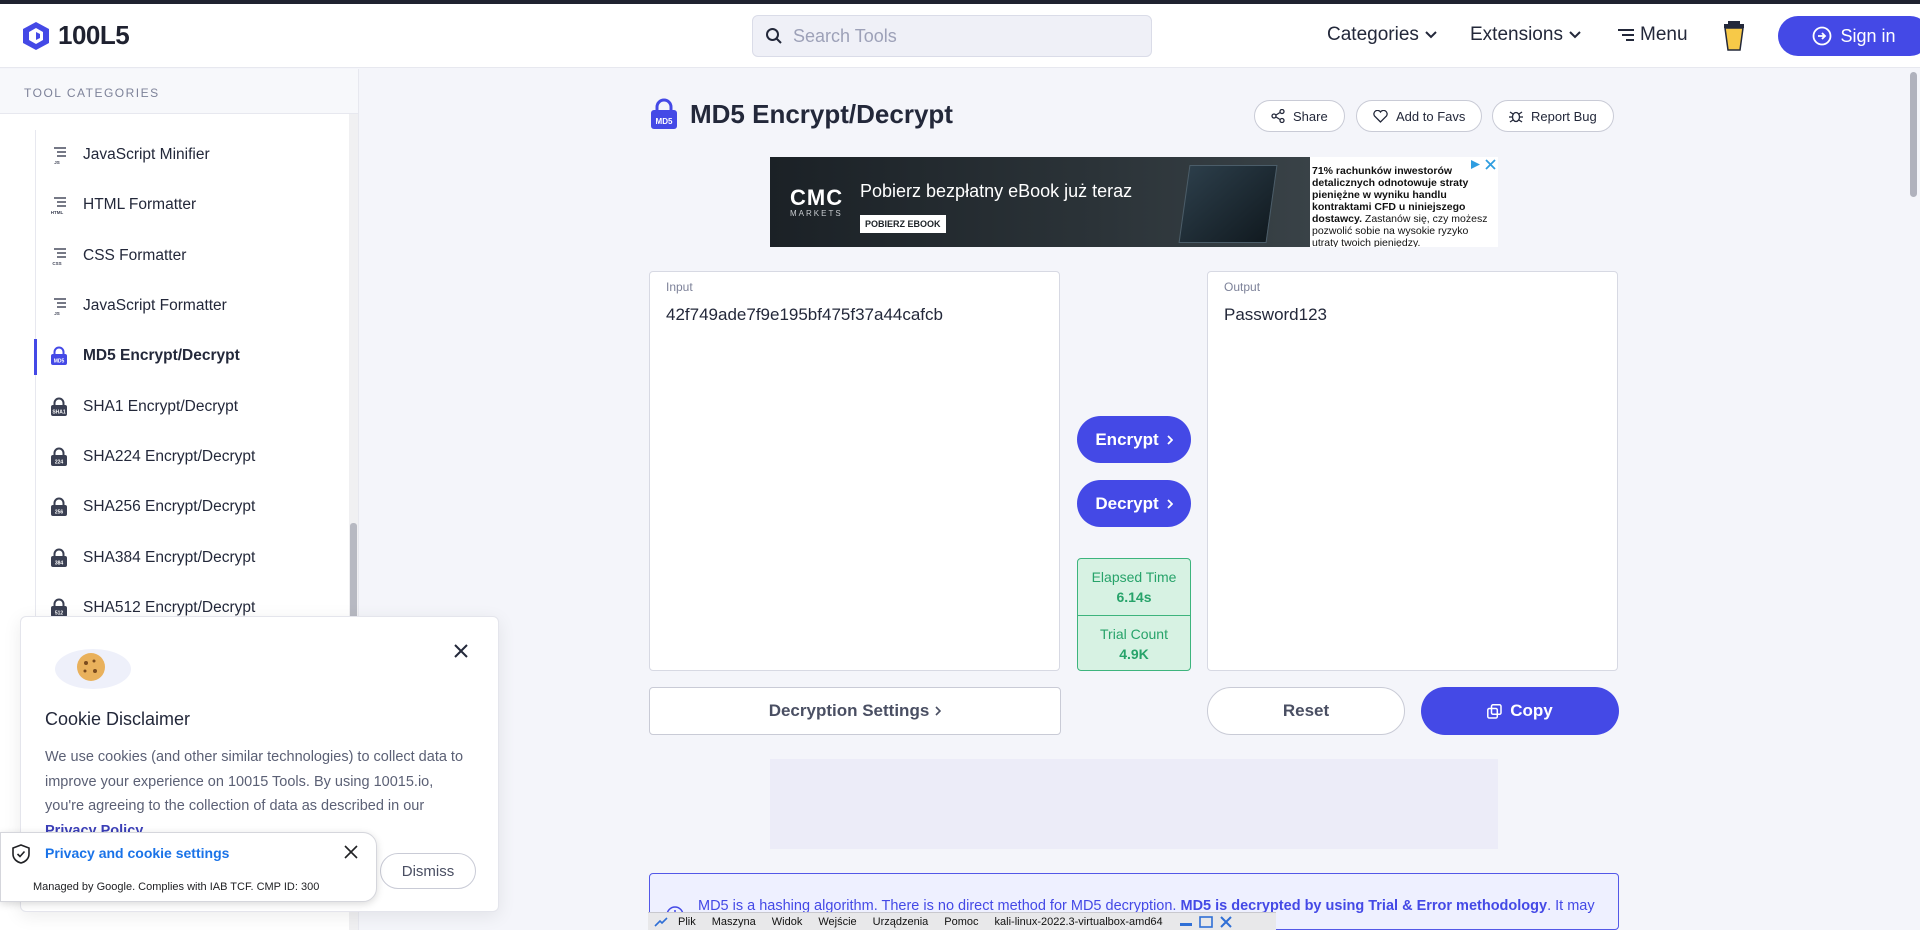 Image resolution: width=1920 pixels, height=930 pixels. Describe the element at coordinates (1412, 471) in the screenshot. I see `output-panel: Output Password123` at that location.